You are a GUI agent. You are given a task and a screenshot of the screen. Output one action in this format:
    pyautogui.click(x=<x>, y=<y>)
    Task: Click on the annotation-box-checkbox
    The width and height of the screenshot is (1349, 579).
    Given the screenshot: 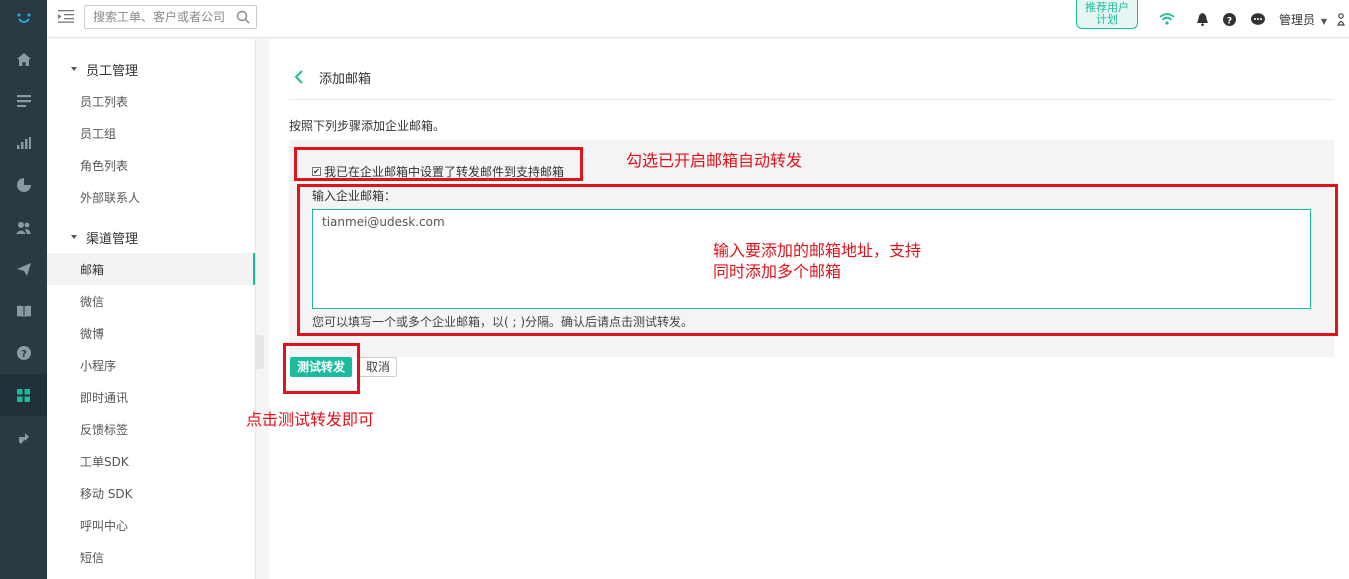 What is the action you would take?
    pyautogui.click(x=438, y=164)
    